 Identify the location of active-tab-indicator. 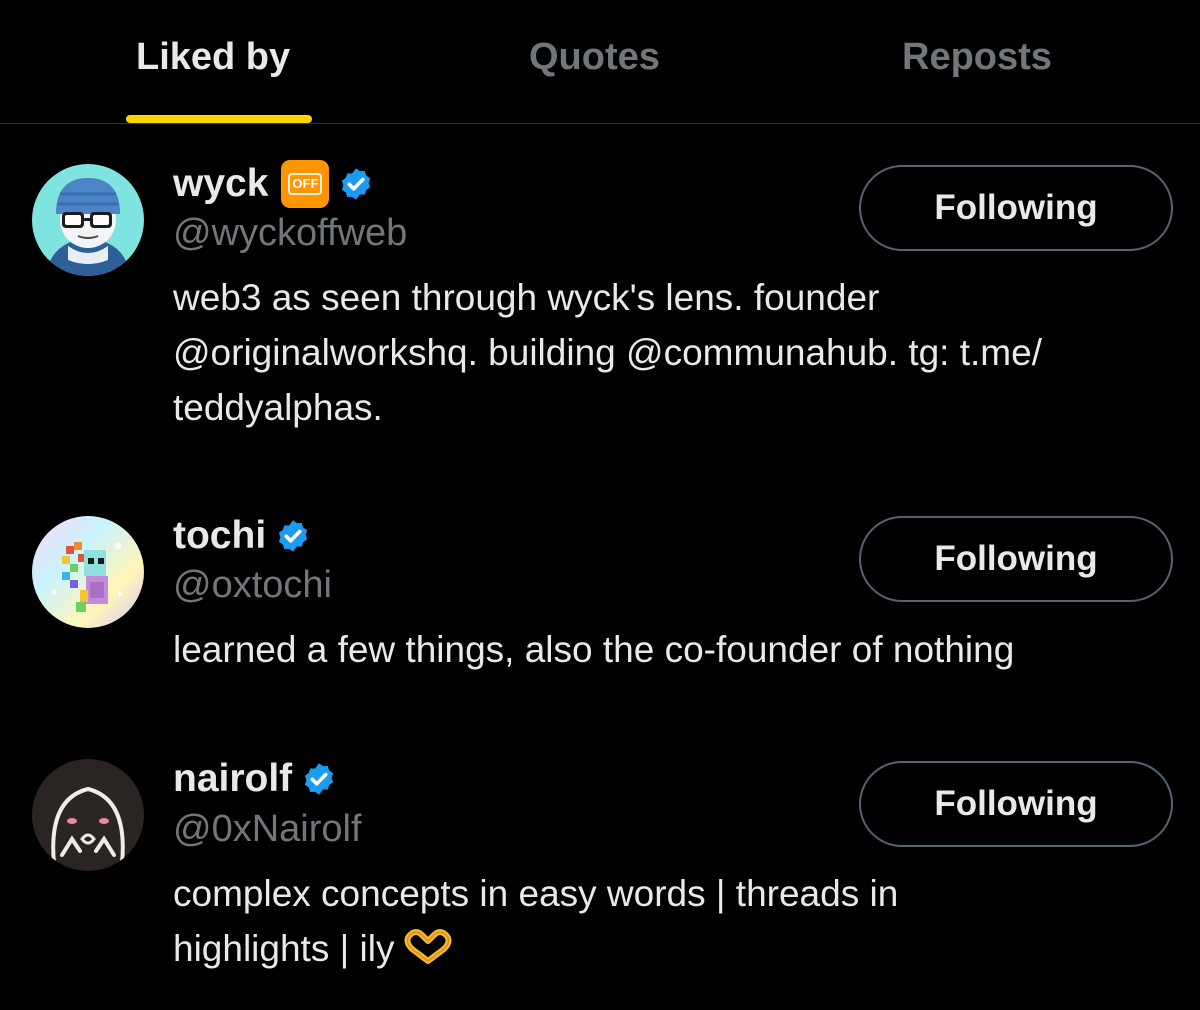
(219, 119).